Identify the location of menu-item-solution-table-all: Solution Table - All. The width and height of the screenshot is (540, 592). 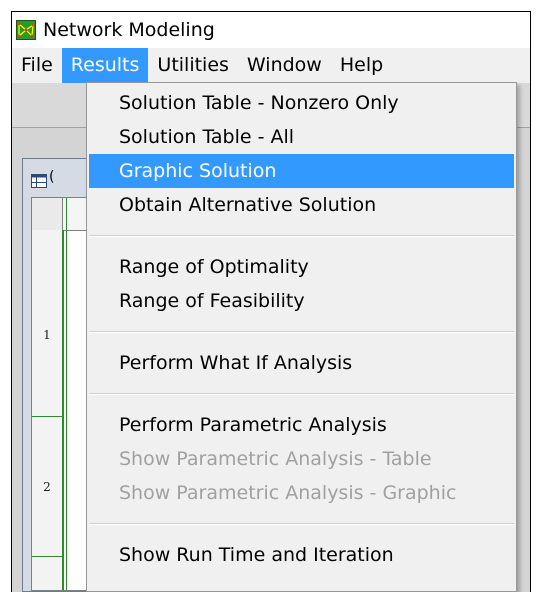
(301, 137).